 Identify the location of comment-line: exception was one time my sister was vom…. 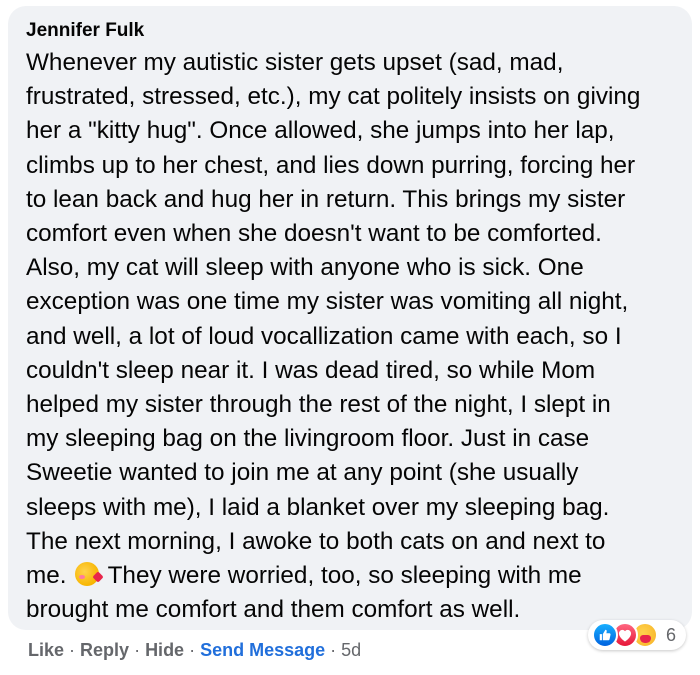
(327, 302).